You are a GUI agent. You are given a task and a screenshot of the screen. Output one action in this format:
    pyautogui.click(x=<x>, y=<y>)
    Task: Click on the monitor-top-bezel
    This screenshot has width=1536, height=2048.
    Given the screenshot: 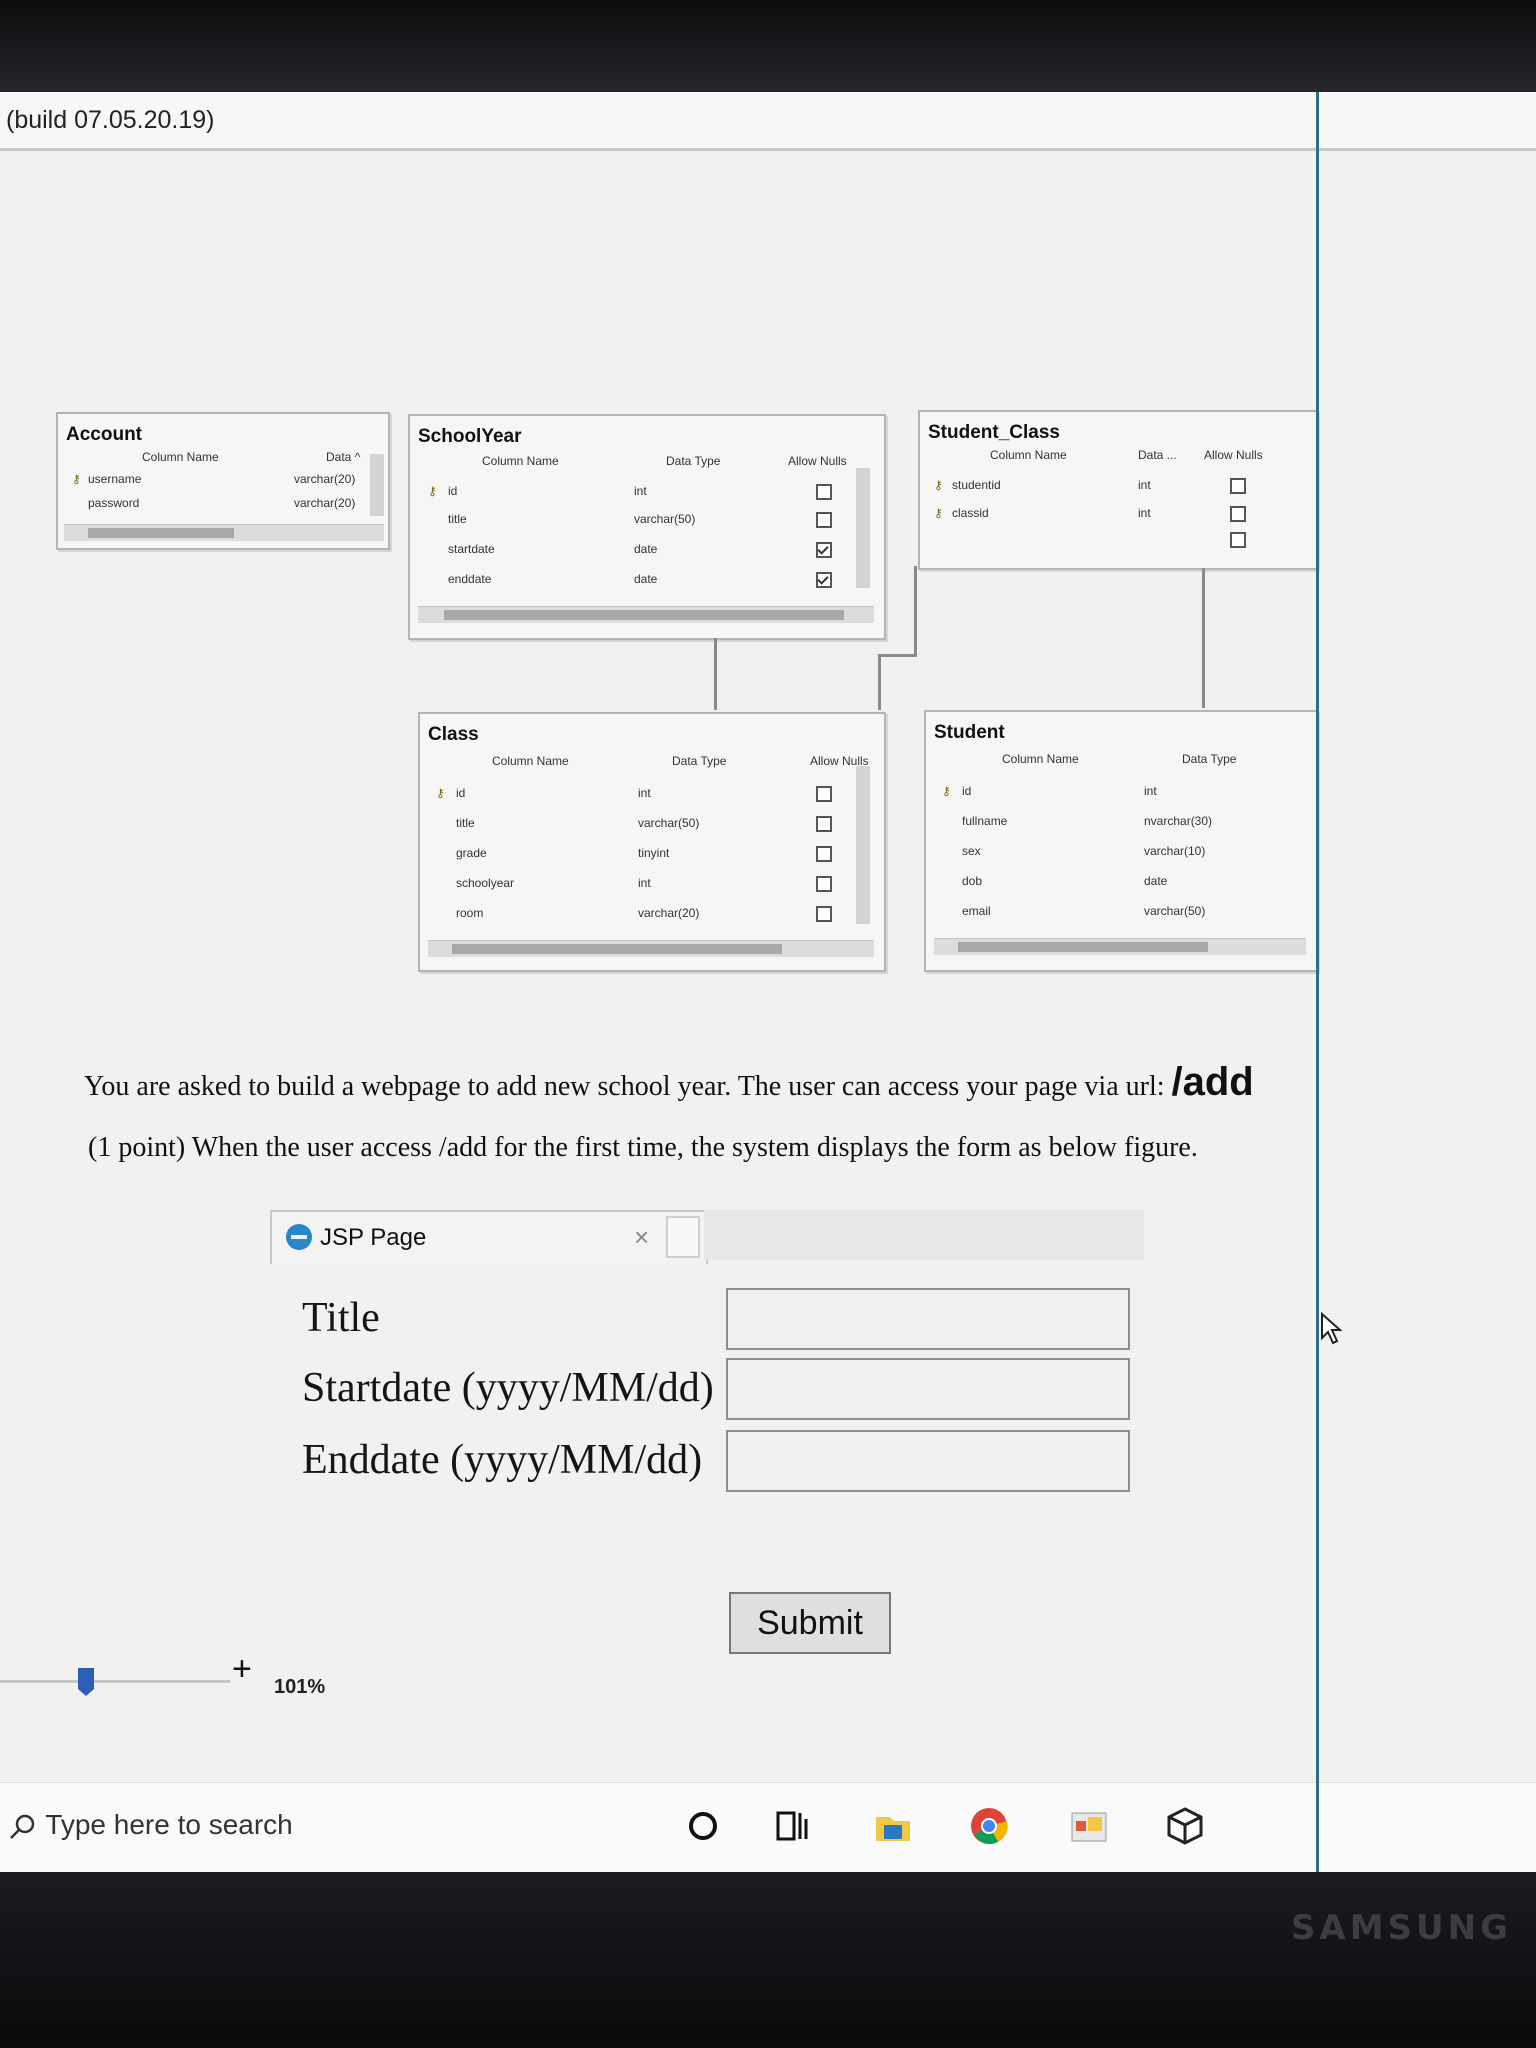 What is the action you would take?
    pyautogui.click(x=768, y=46)
    